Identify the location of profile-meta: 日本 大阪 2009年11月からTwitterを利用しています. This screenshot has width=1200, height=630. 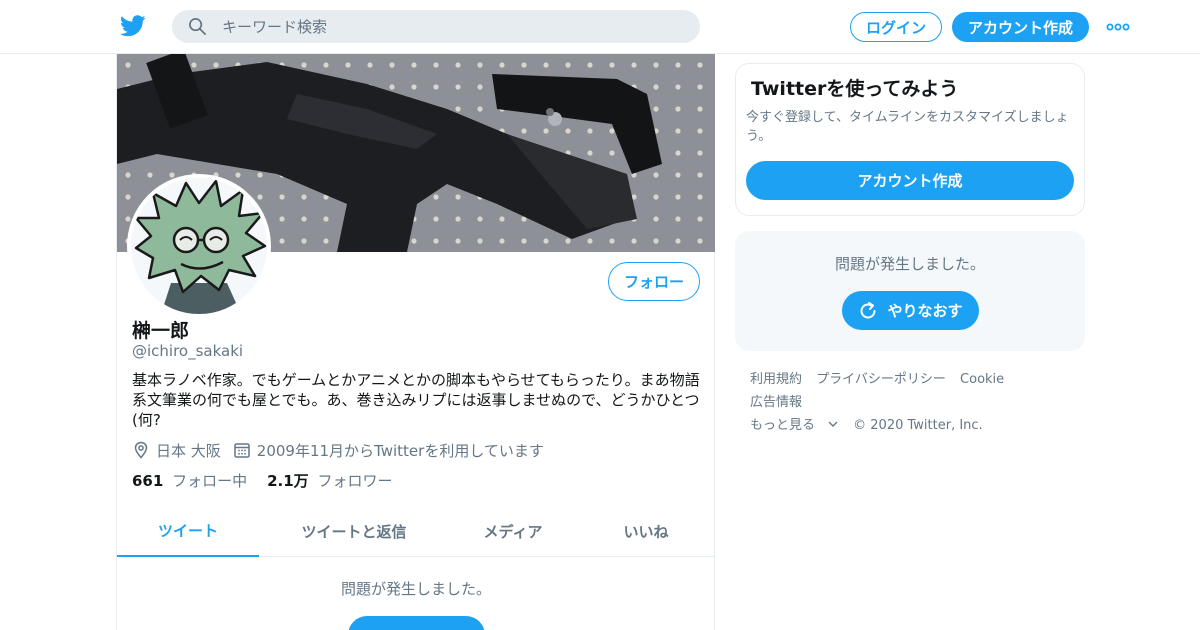
(344, 450).